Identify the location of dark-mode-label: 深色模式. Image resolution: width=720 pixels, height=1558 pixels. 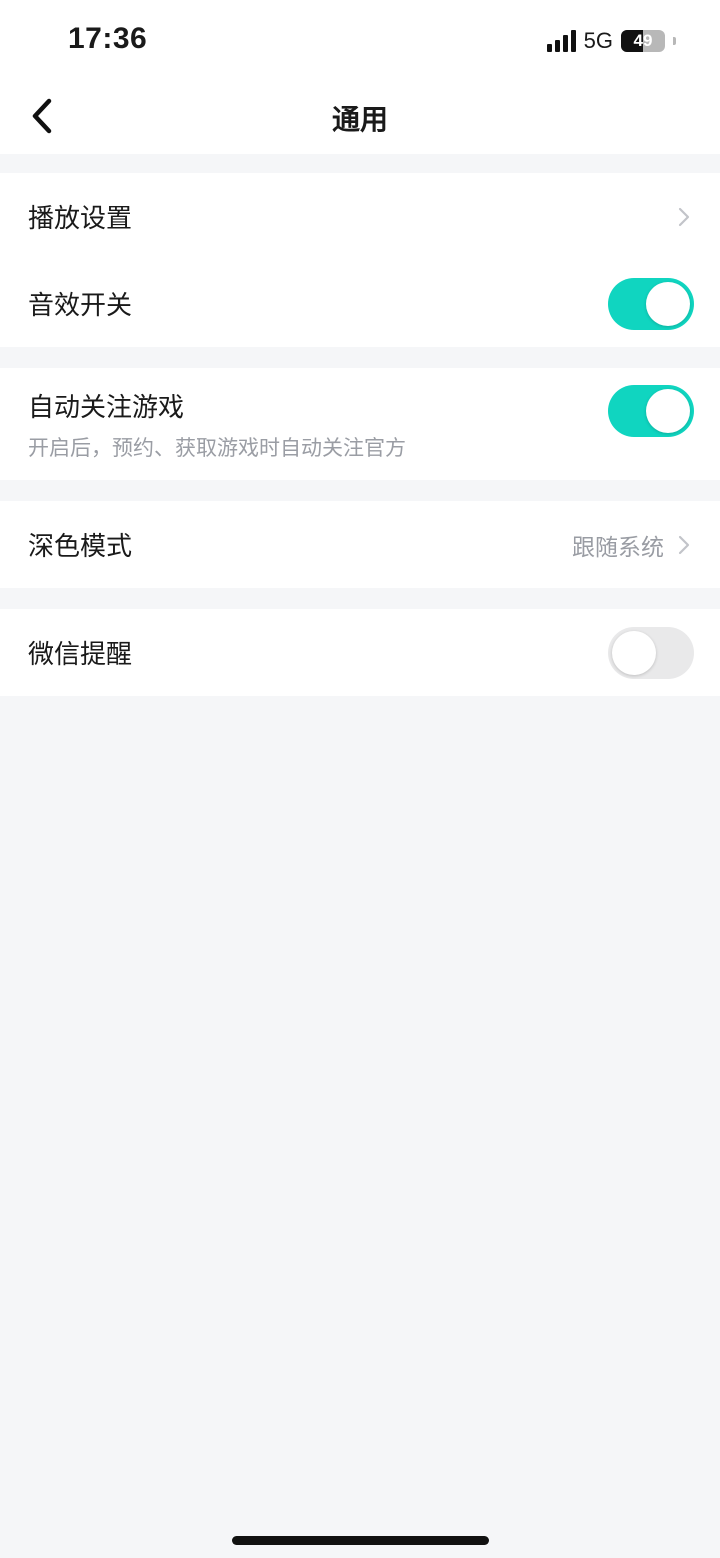
(80, 547).